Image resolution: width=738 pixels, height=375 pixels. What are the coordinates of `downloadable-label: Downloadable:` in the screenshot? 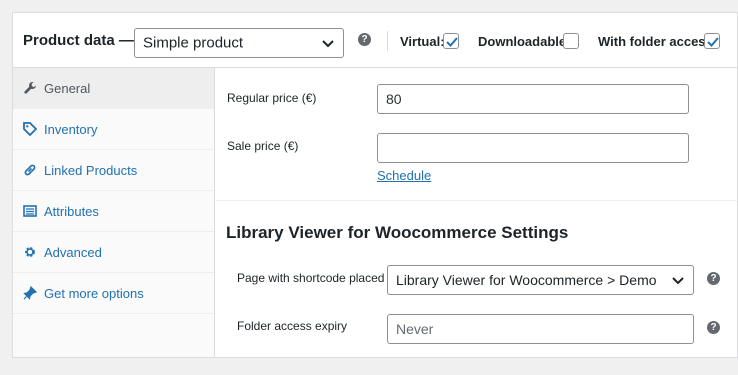 It's located at (524, 41).